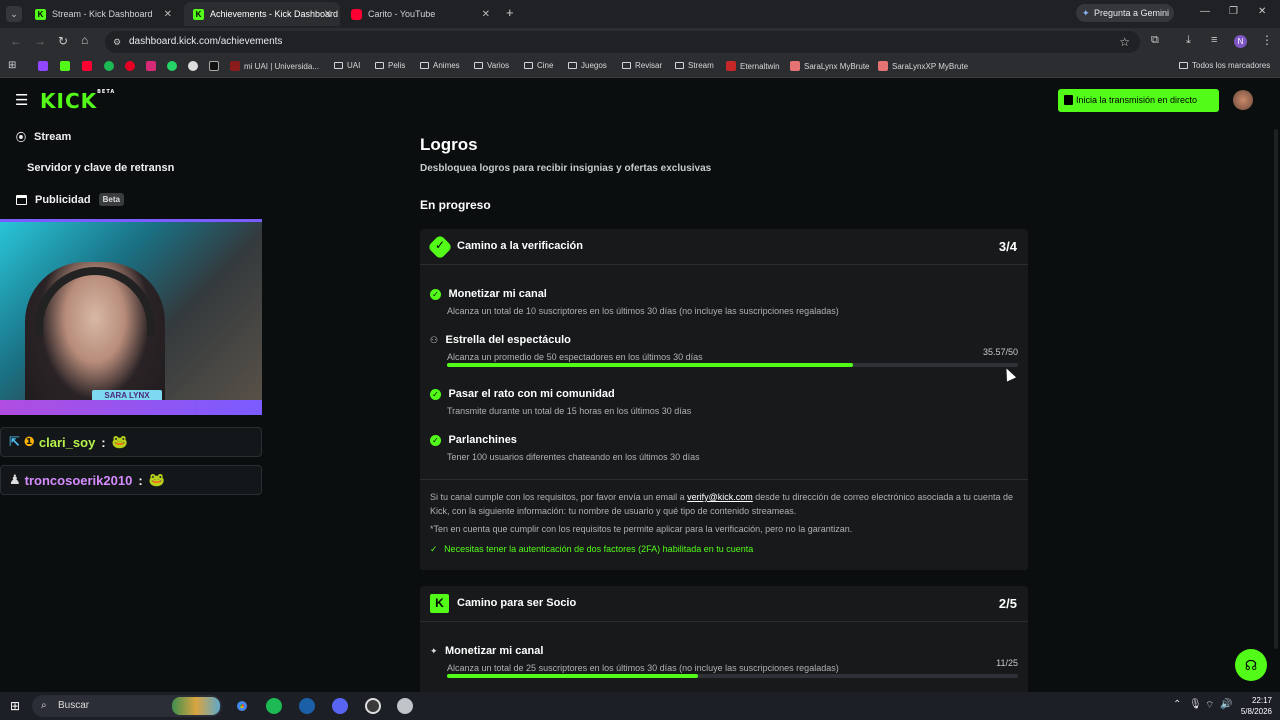  Describe the element at coordinates (206, 41) in the screenshot. I see `url-text: dashboard.kick.com/achievements` at that location.